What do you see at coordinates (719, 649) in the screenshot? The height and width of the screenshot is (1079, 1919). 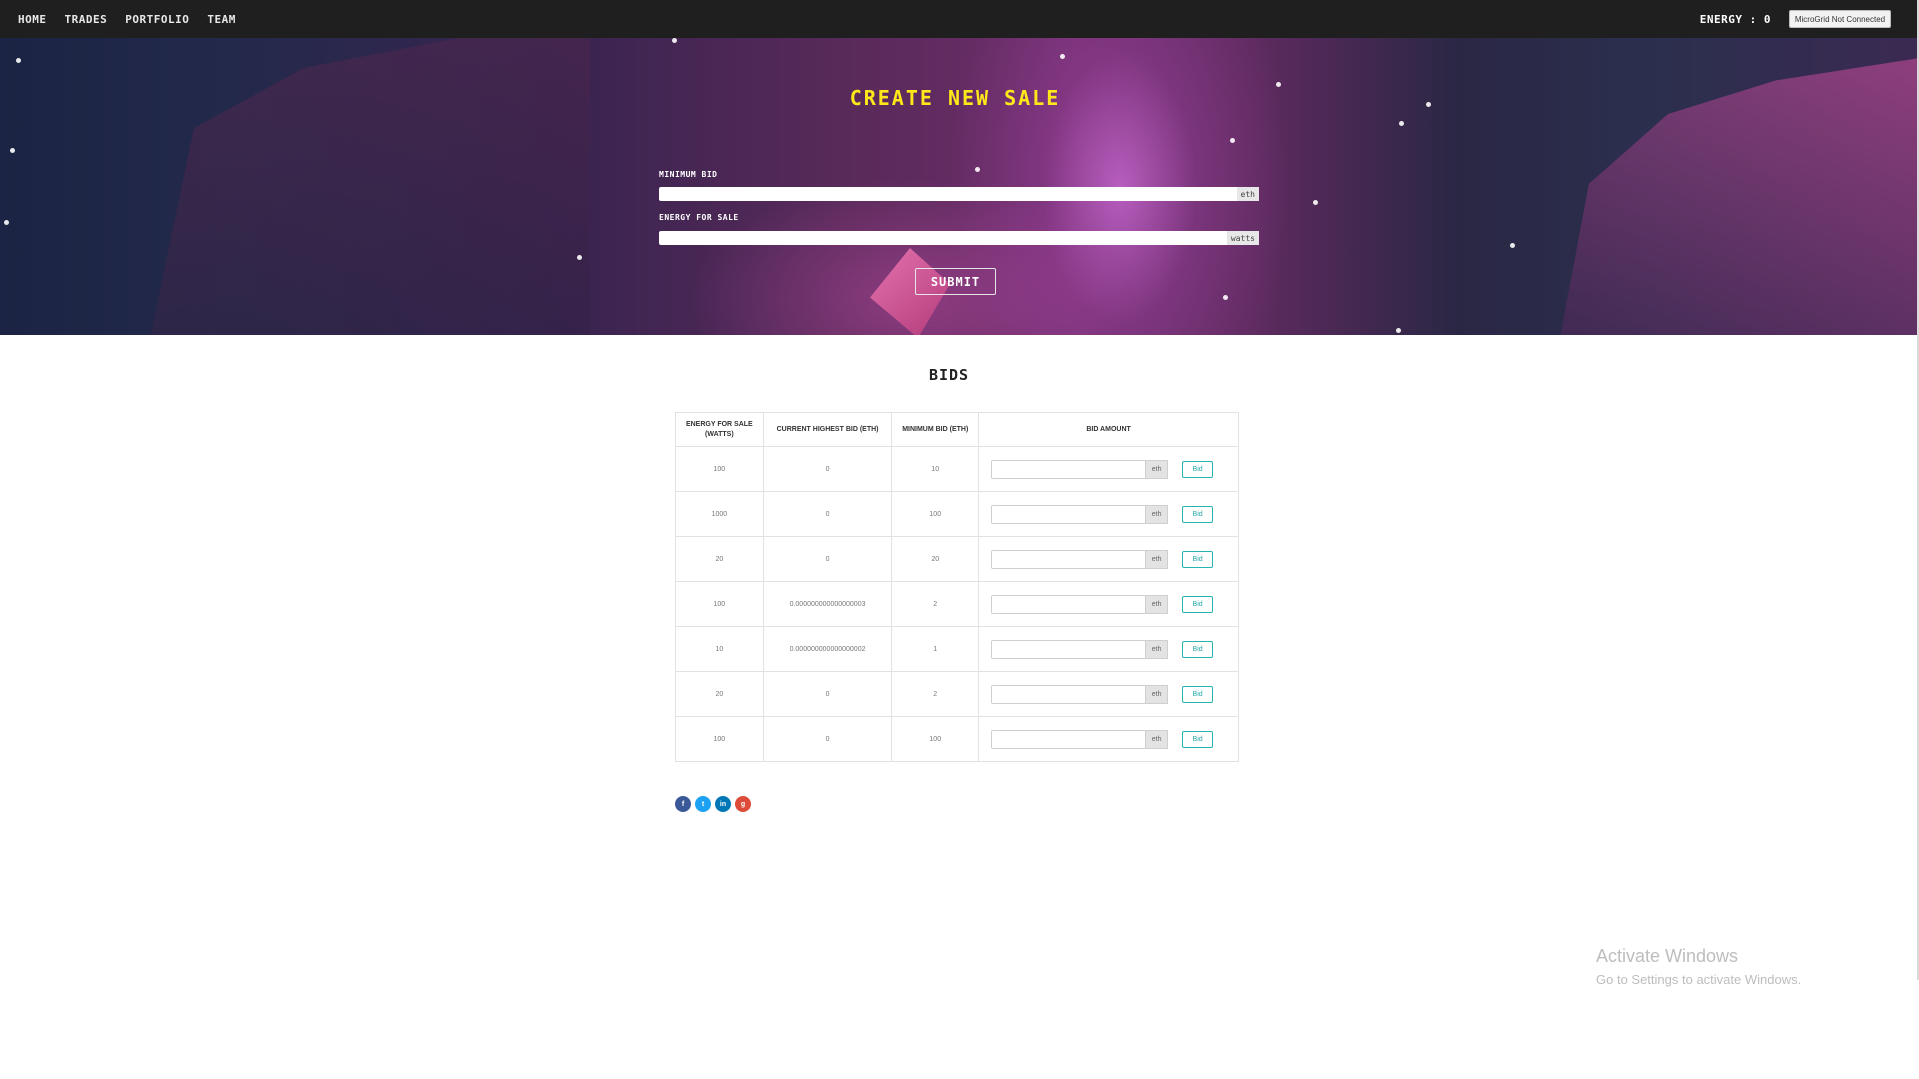 I see `energy-cell: 10` at bounding box center [719, 649].